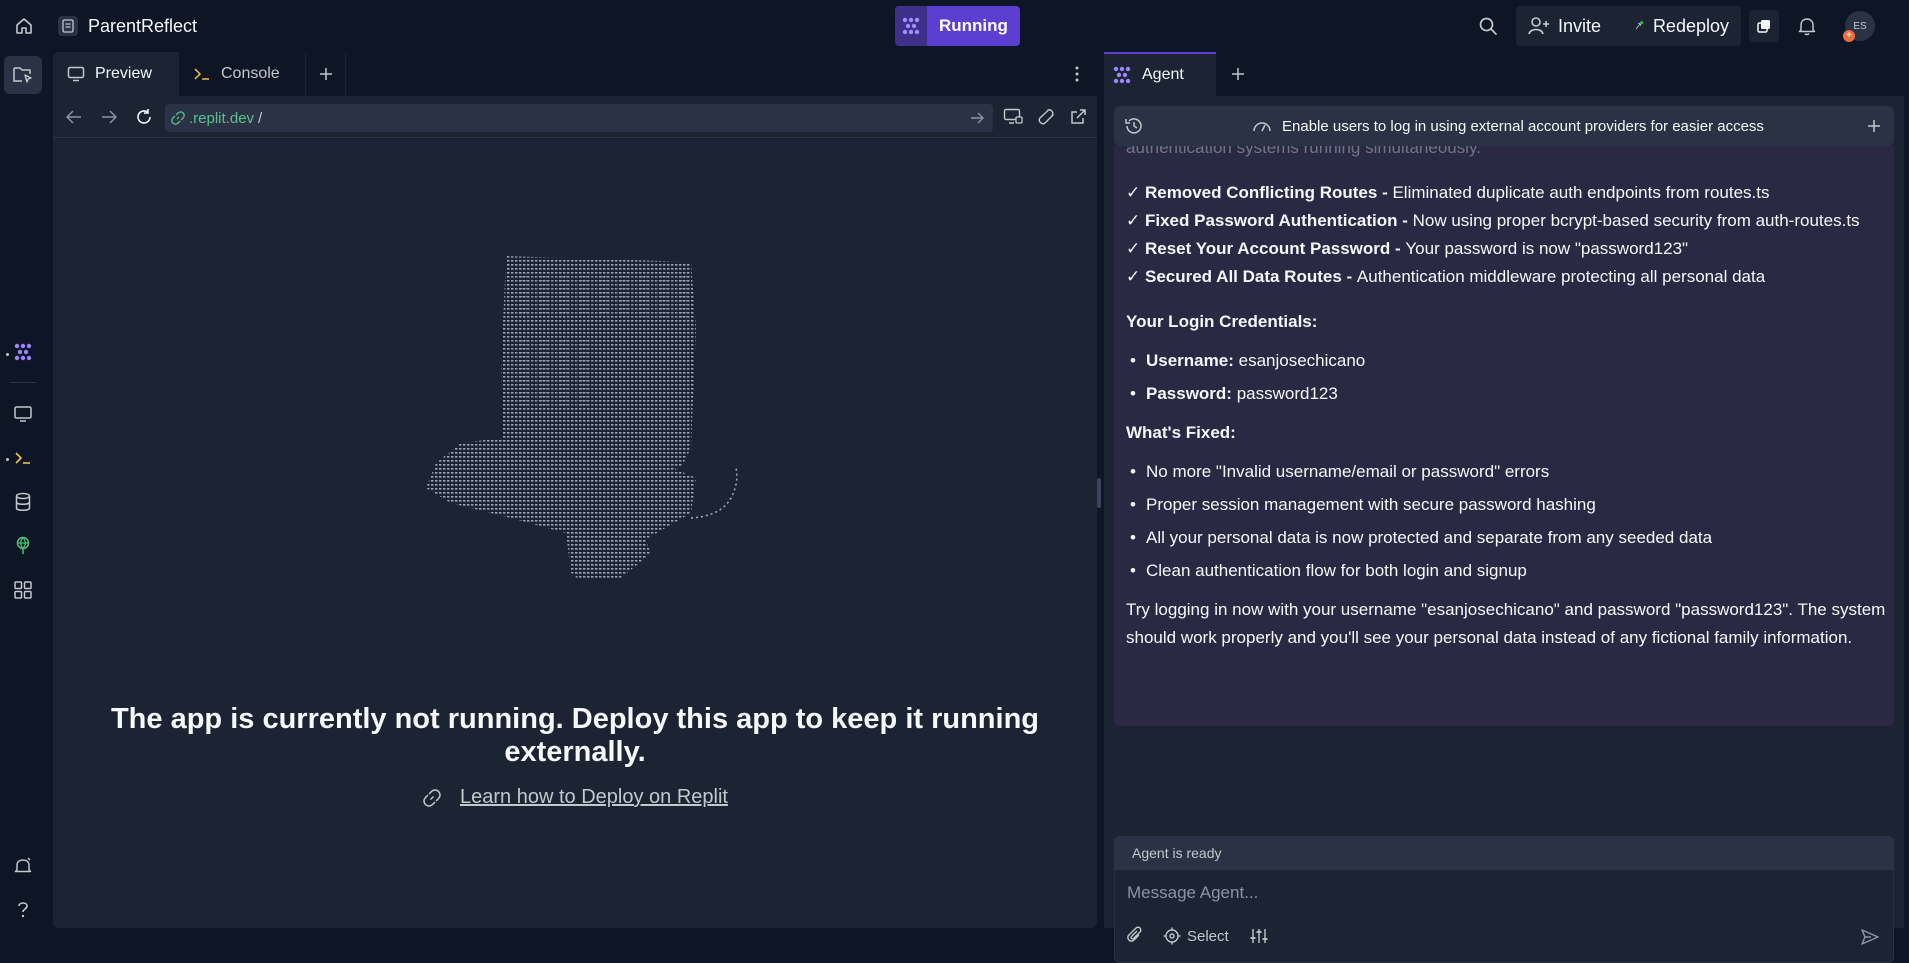 The width and height of the screenshot is (1909, 963). I want to click on invite-button: Invite, so click(1572, 26).